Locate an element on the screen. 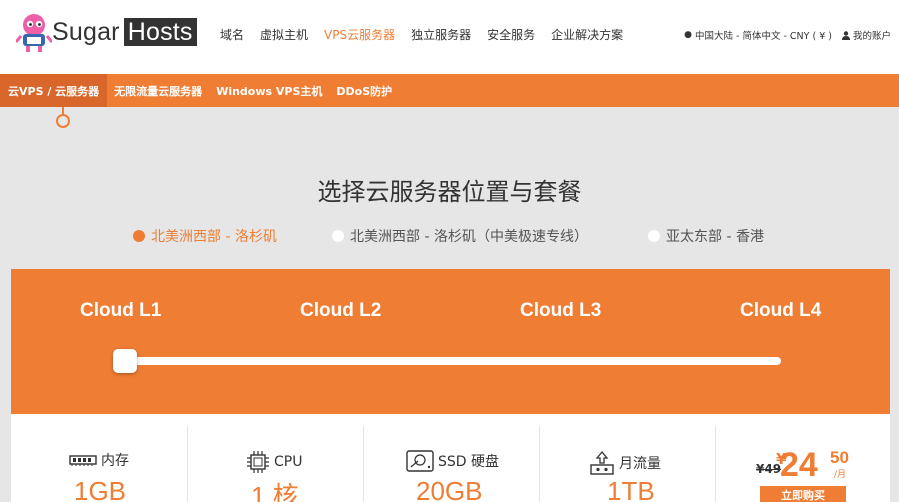 The height and width of the screenshot is (502, 899). spec-label: SSD 硬盘 is located at coordinates (469, 462).